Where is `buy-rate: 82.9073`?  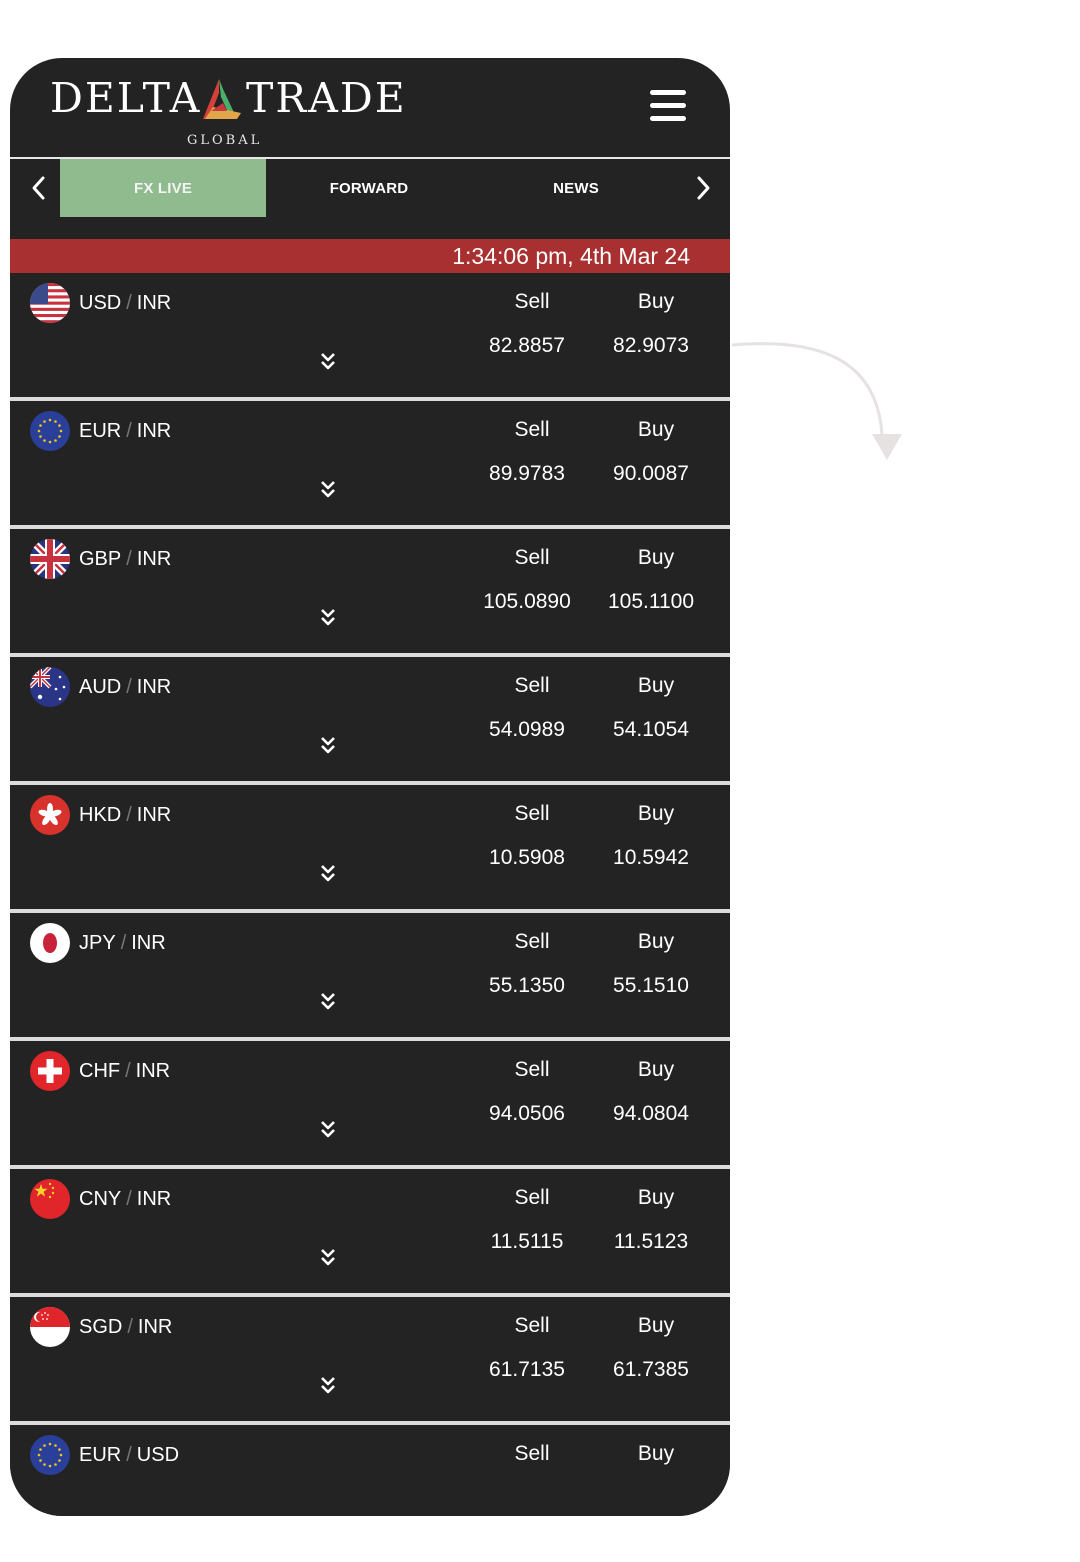 buy-rate: 82.9073 is located at coordinates (651, 345).